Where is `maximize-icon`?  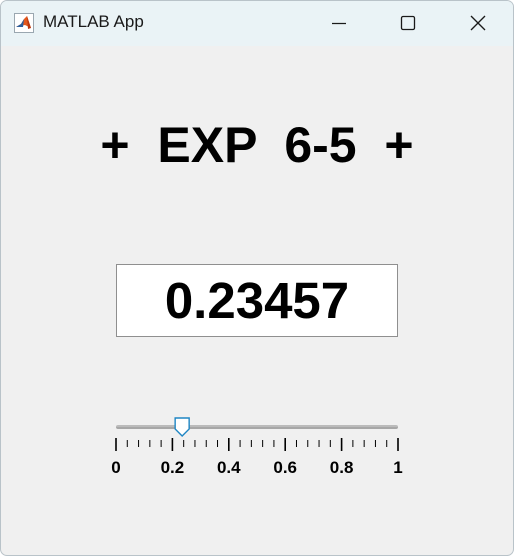 maximize-icon is located at coordinates (408, 23).